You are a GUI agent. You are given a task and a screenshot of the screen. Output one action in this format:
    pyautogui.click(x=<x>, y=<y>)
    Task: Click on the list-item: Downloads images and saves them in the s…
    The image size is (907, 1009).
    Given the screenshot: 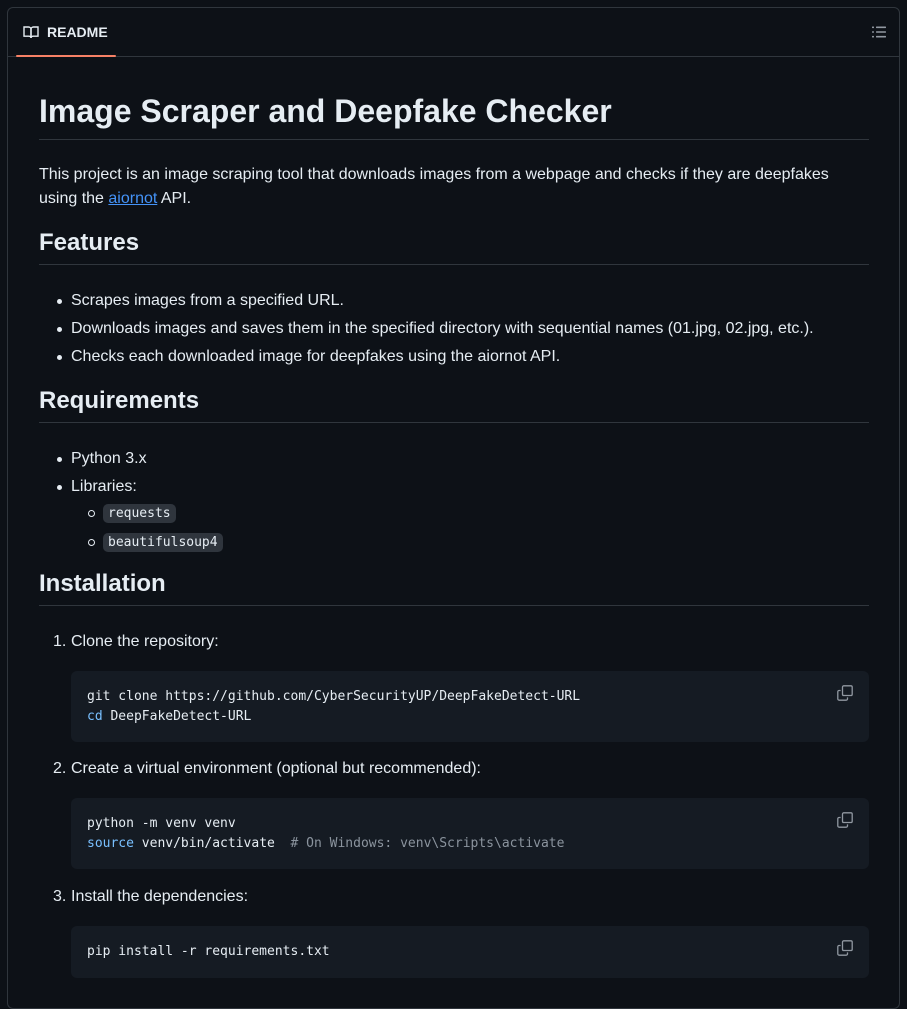 What is the action you would take?
    pyautogui.click(x=435, y=329)
    